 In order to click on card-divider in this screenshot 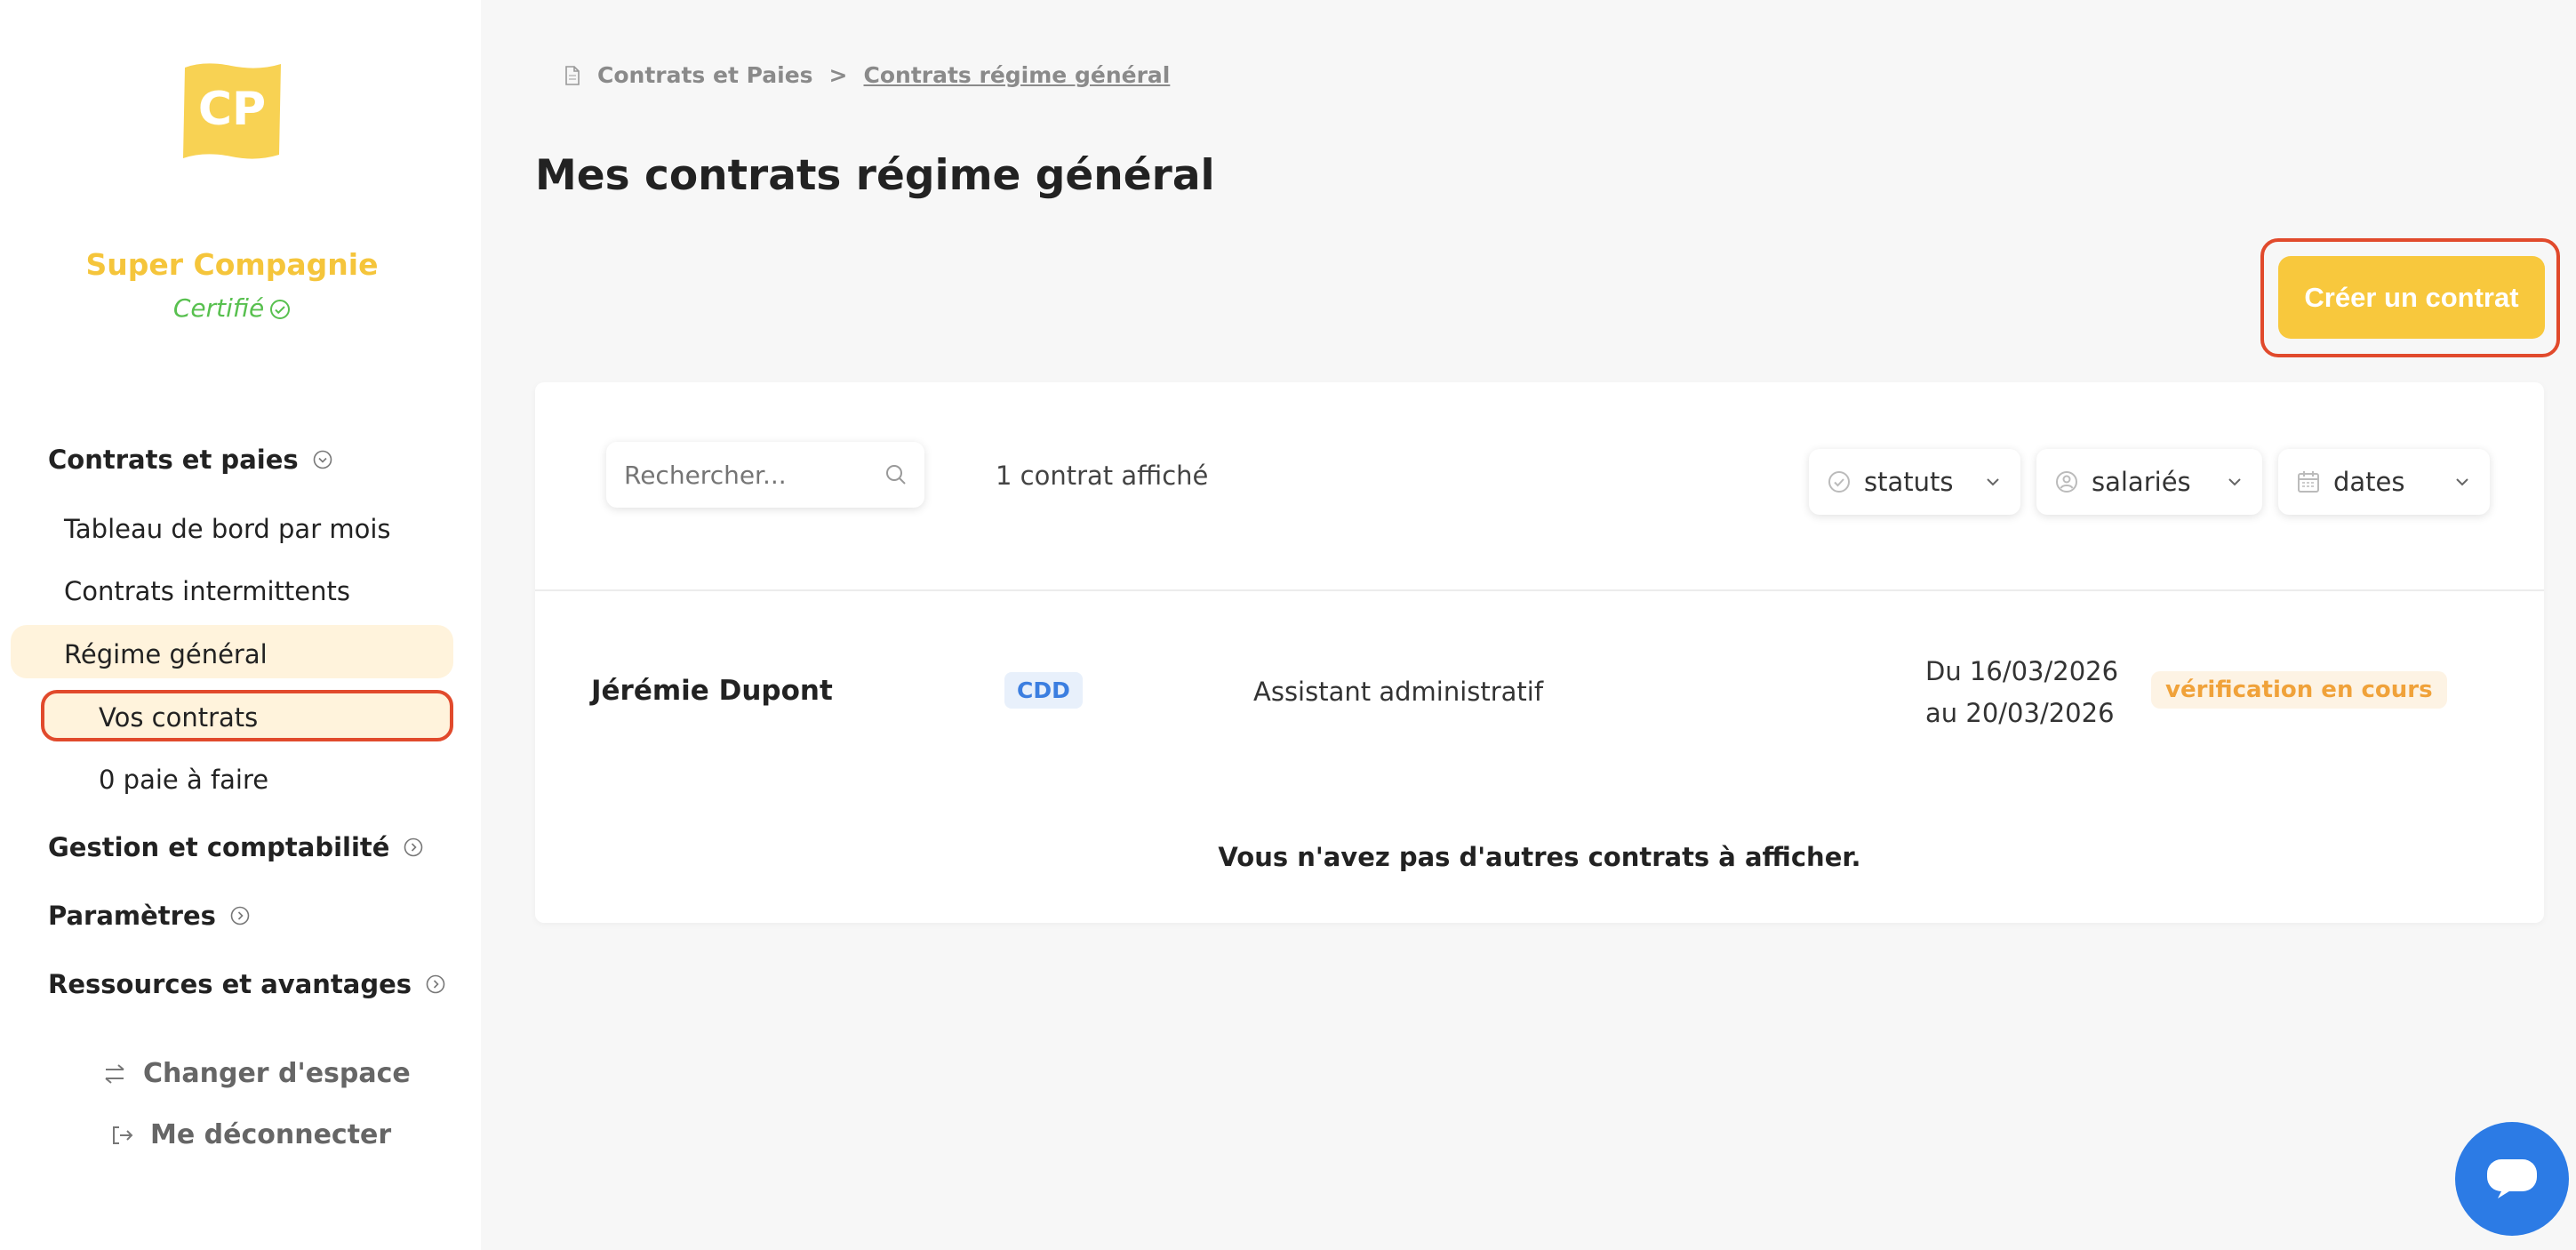, I will do `click(1539, 590)`.